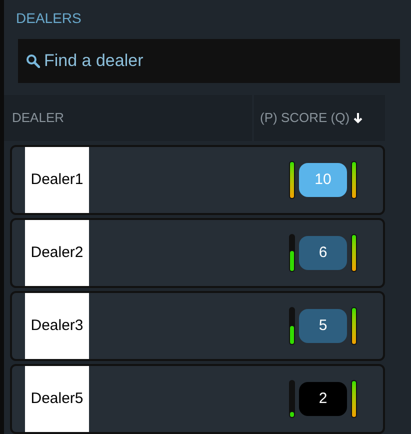 The image size is (411, 434). What do you see at coordinates (57, 326) in the screenshot?
I see `dealer-name: Dealer3` at bounding box center [57, 326].